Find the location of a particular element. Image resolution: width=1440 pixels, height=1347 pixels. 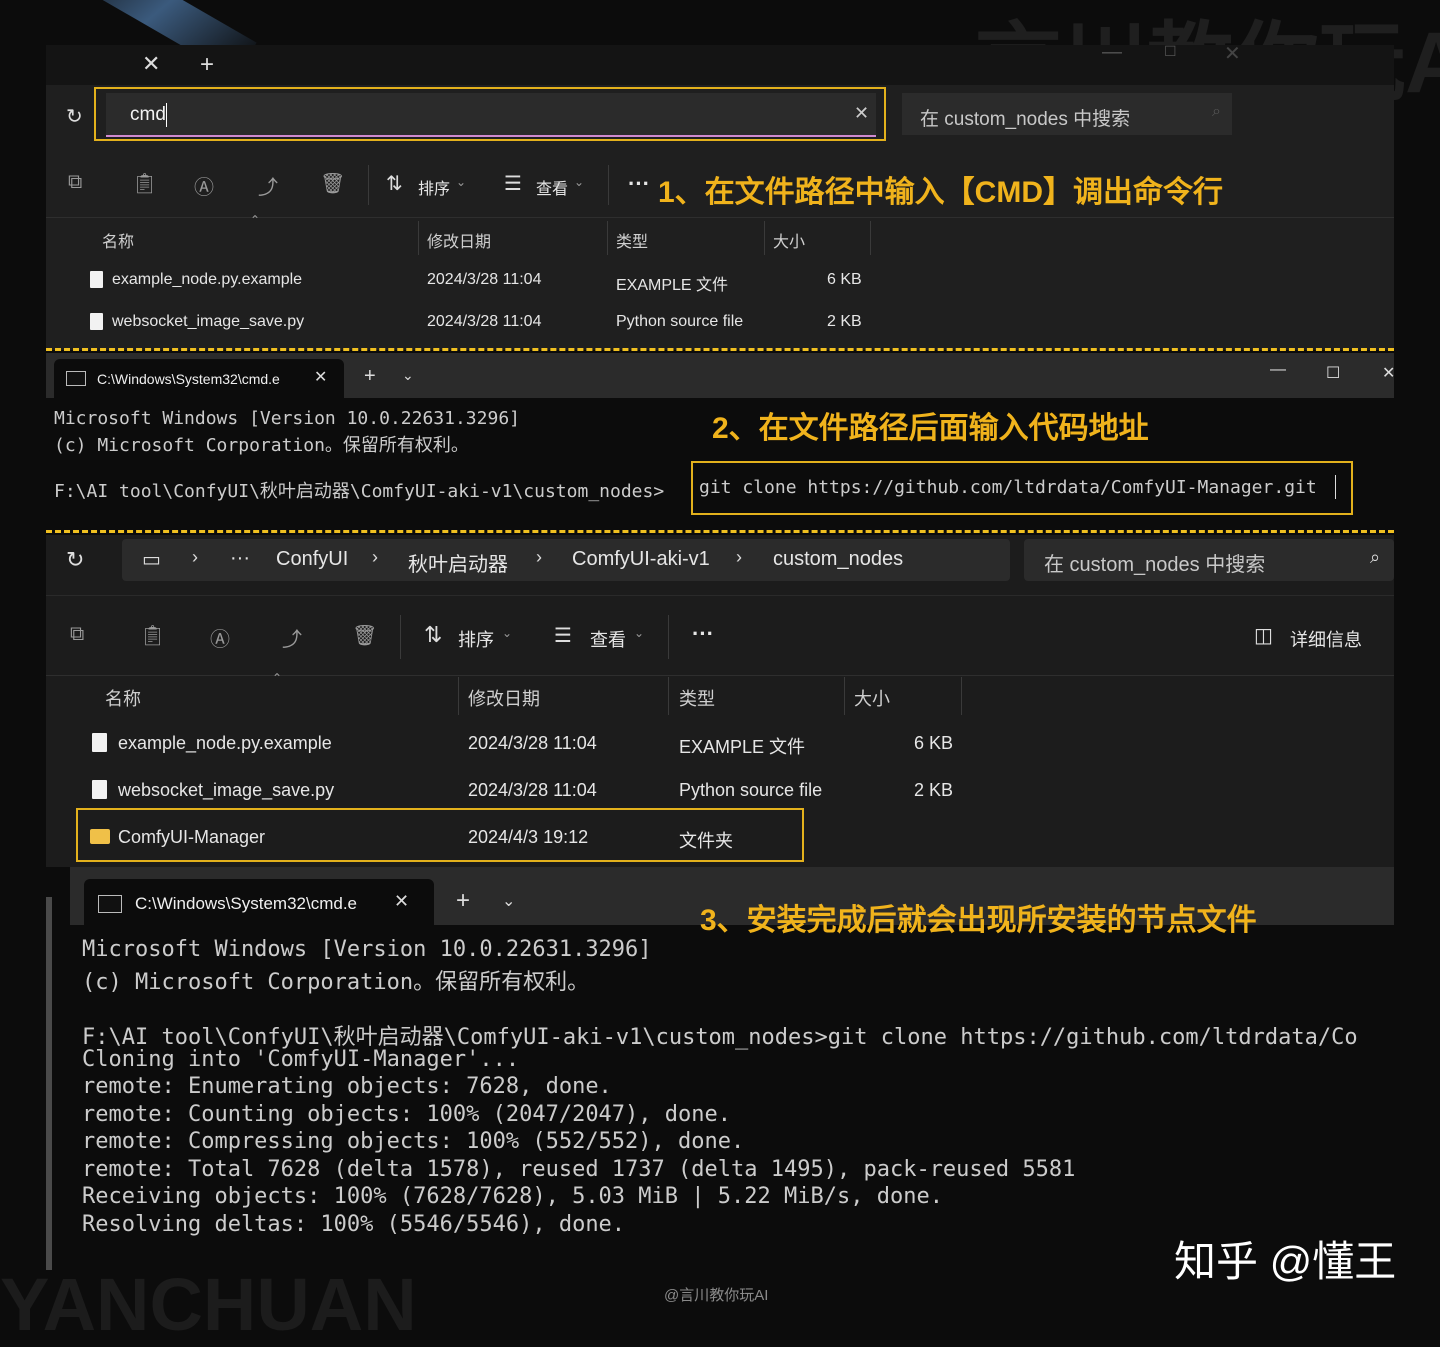

command-highlight is located at coordinates (1022, 488).